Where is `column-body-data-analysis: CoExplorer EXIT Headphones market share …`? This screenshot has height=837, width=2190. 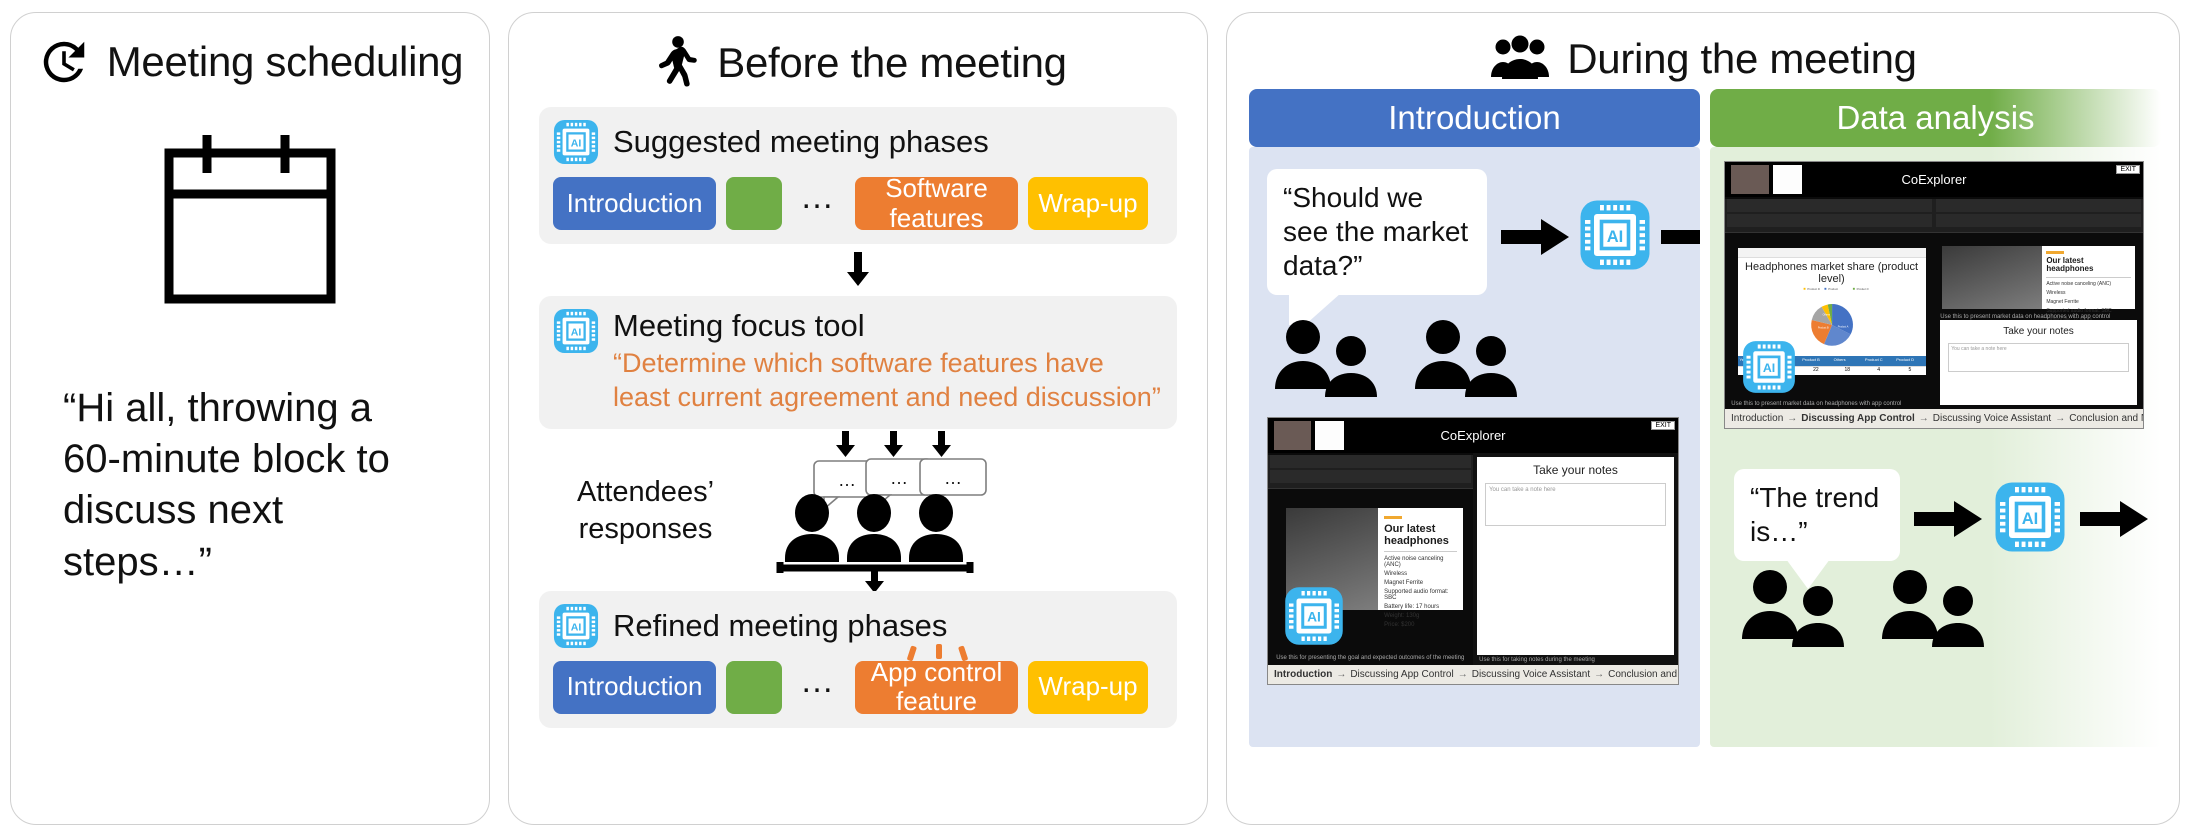
column-body-data-analysis: CoExplorer EXIT Headphones market share … is located at coordinates (1935, 447).